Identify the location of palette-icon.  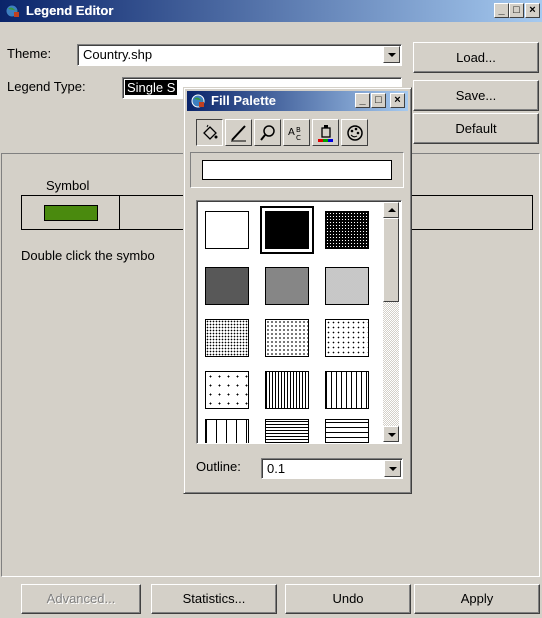
(355, 133).